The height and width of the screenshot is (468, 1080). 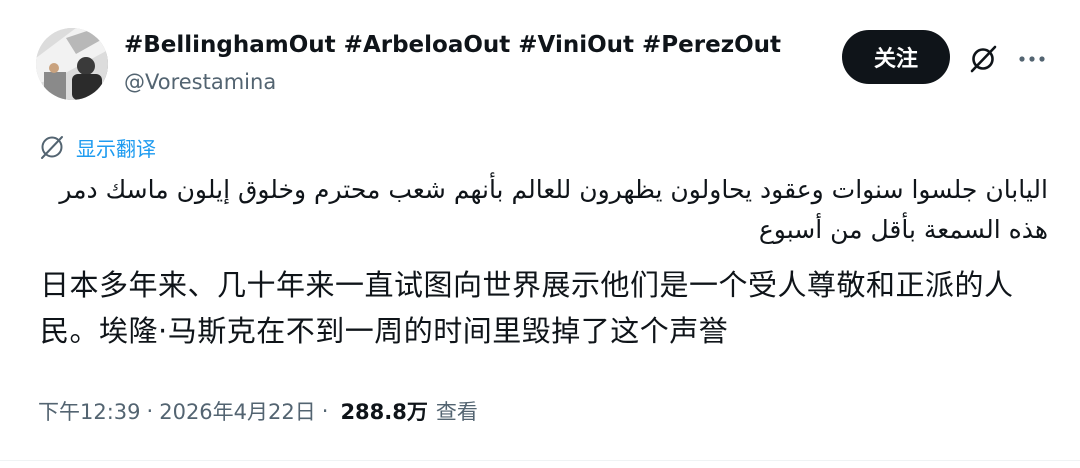 I want to click on more-button, so click(x=1032, y=59).